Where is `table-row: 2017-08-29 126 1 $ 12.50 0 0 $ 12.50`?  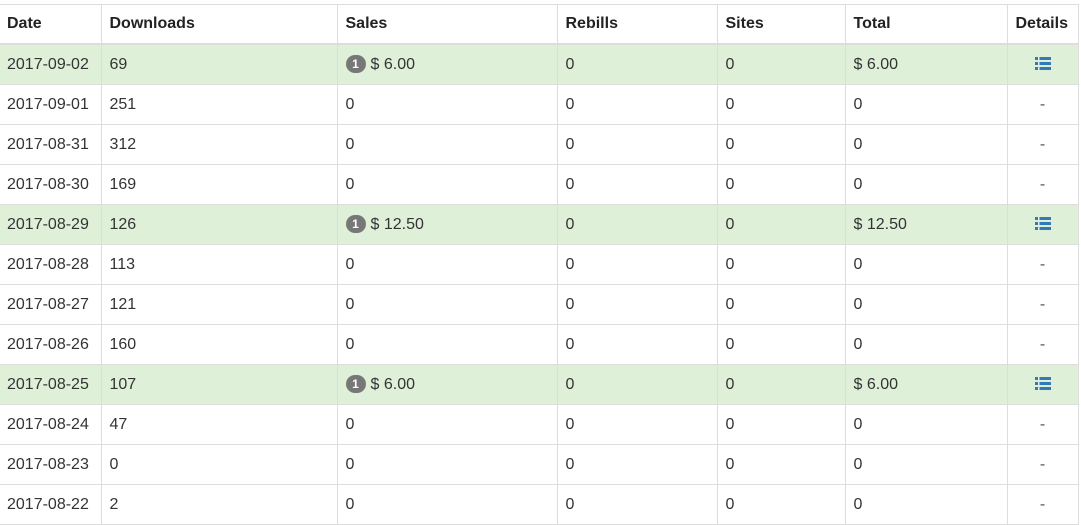
table-row: 2017-08-29 126 1 $ 12.50 0 0 $ 12.50 is located at coordinates (539, 224).